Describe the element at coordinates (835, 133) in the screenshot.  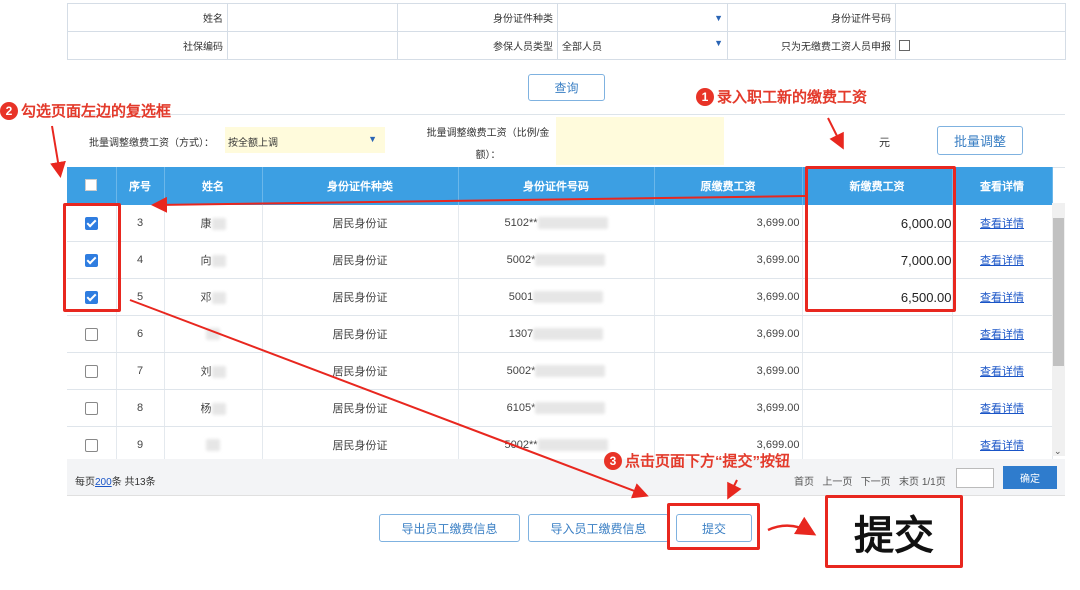
I see `arrow-step1` at that location.